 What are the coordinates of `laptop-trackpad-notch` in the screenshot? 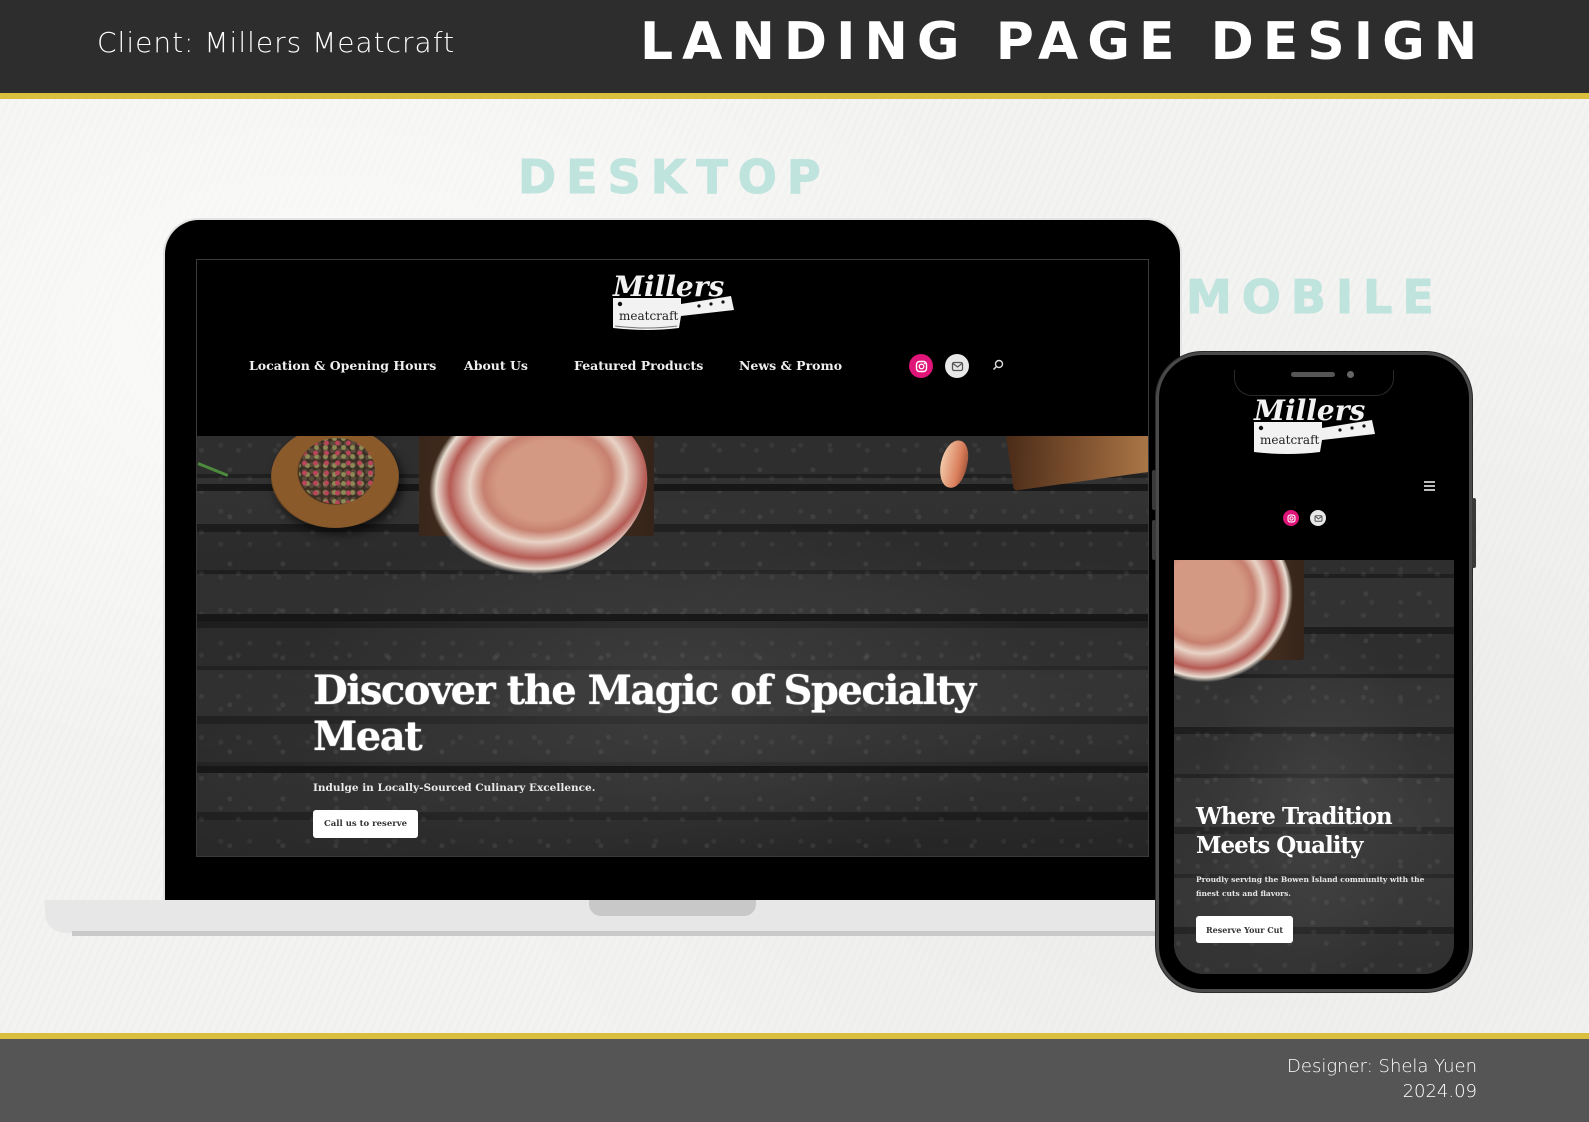 It's located at (672, 908).